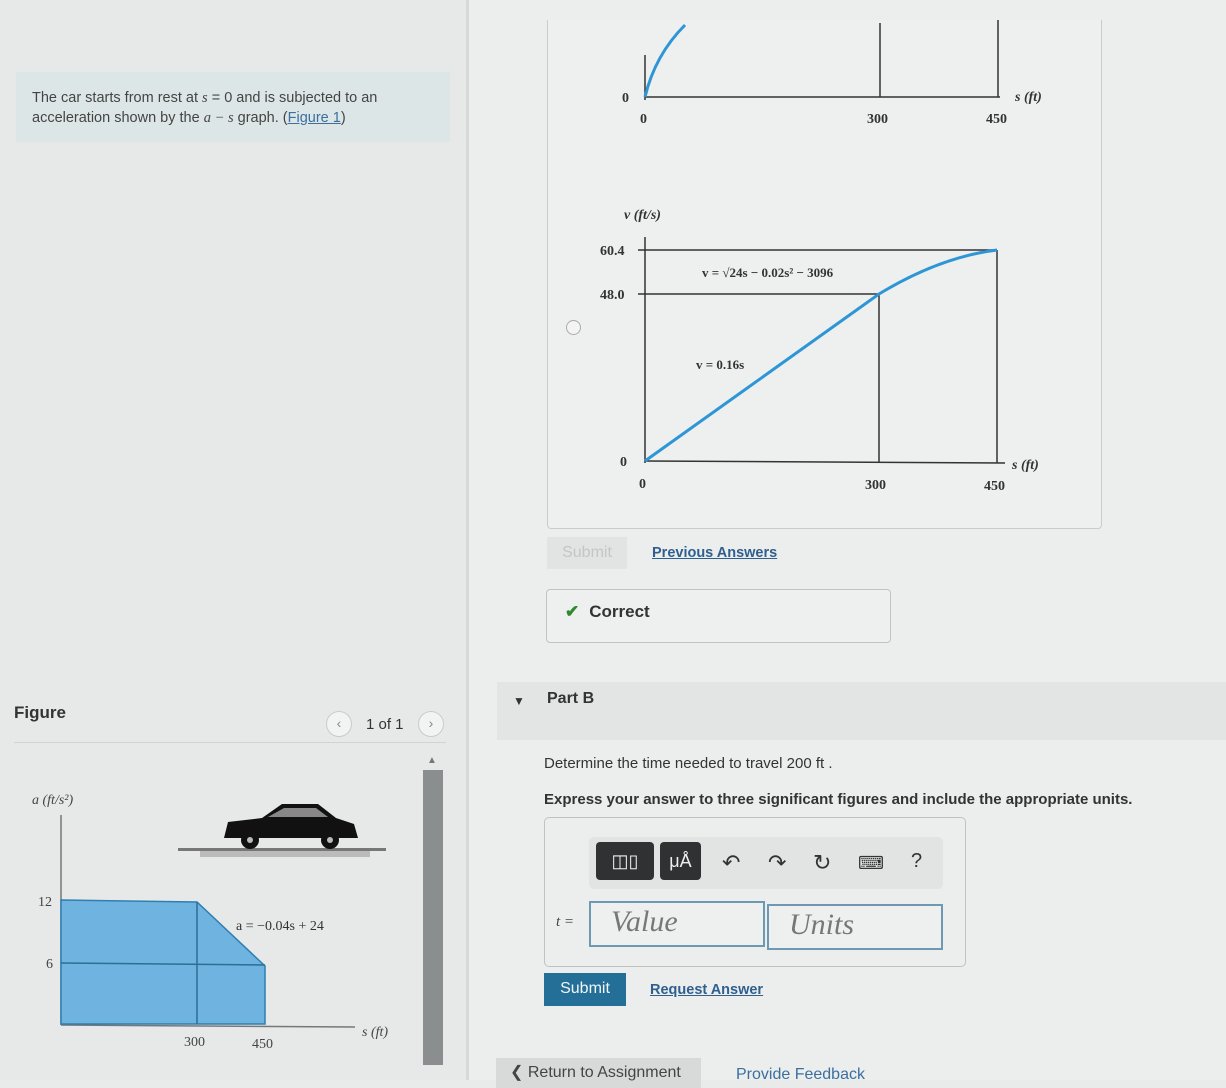 This screenshot has width=1226, height=1088. I want to click on part-a-submit-button: Submit, so click(587, 553).